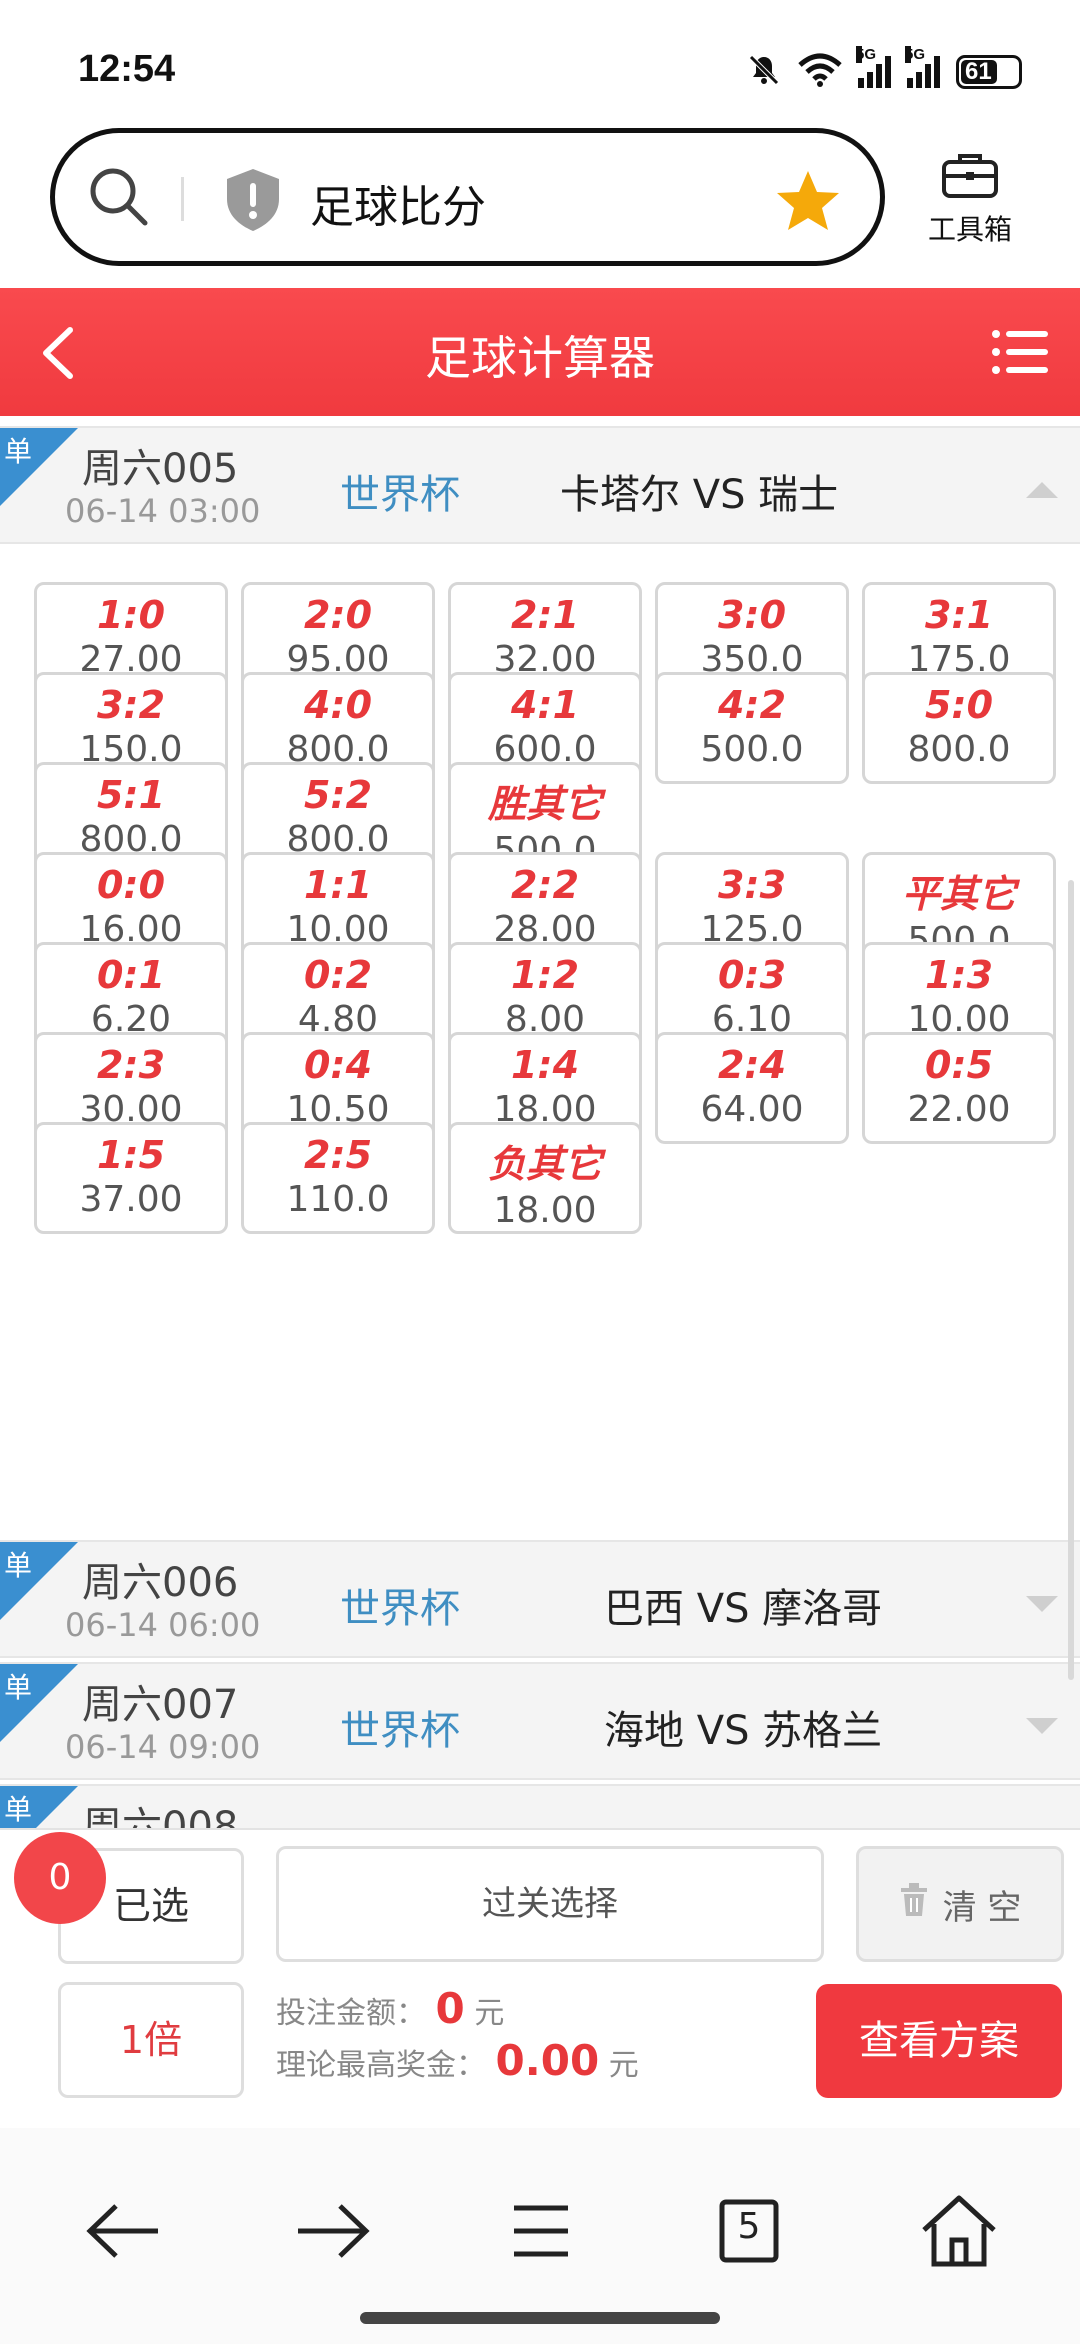  I want to click on score-label: 5:2, so click(338, 795).